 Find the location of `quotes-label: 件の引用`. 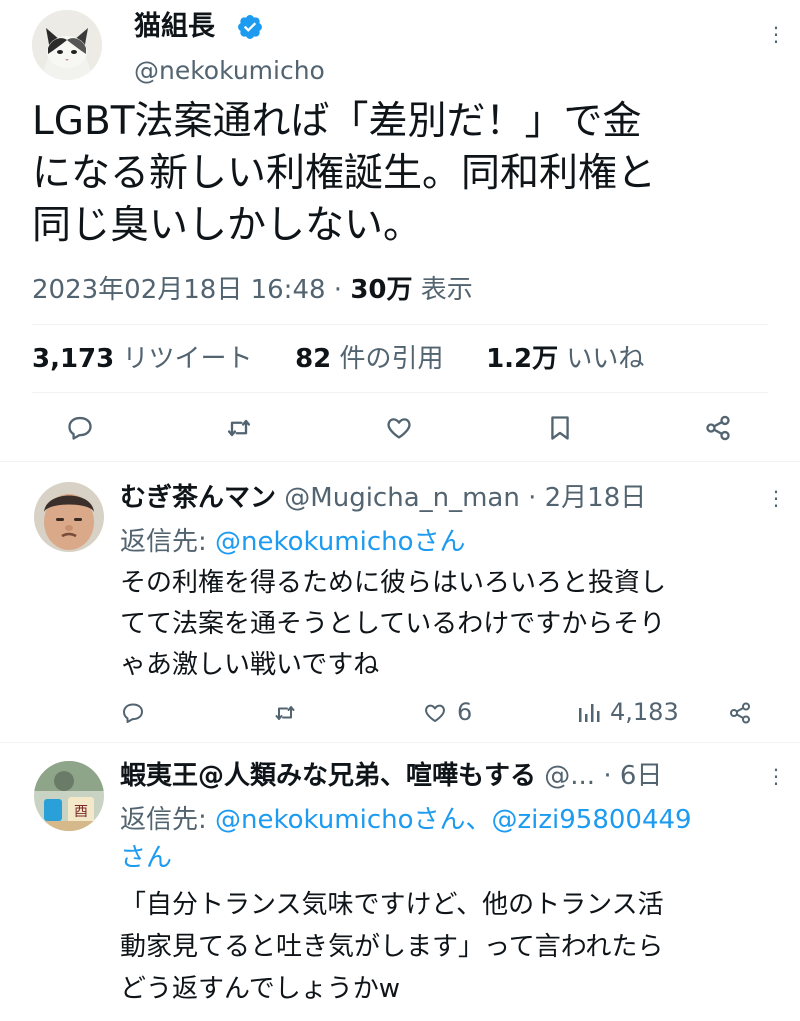

quotes-label: 件の引用 is located at coordinates (391, 359).